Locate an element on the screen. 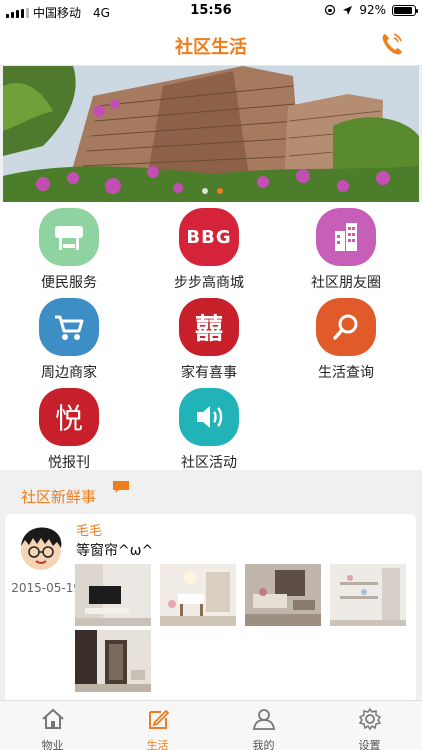 The width and height of the screenshot is (422, 750). news-header: 社区新鲜事 is located at coordinates (59, 497).